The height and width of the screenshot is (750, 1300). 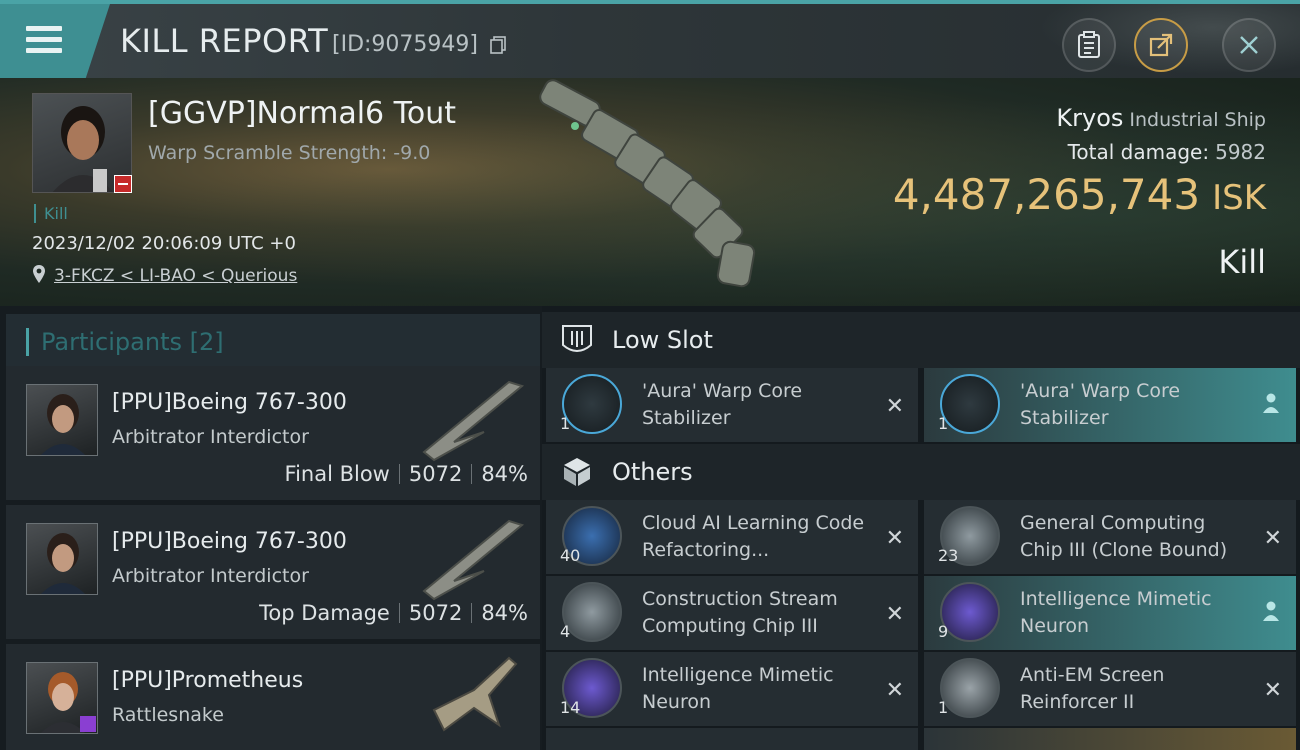 What do you see at coordinates (1161, 45) in the screenshot?
I see `share-button` at bounding box center [1161, 45].